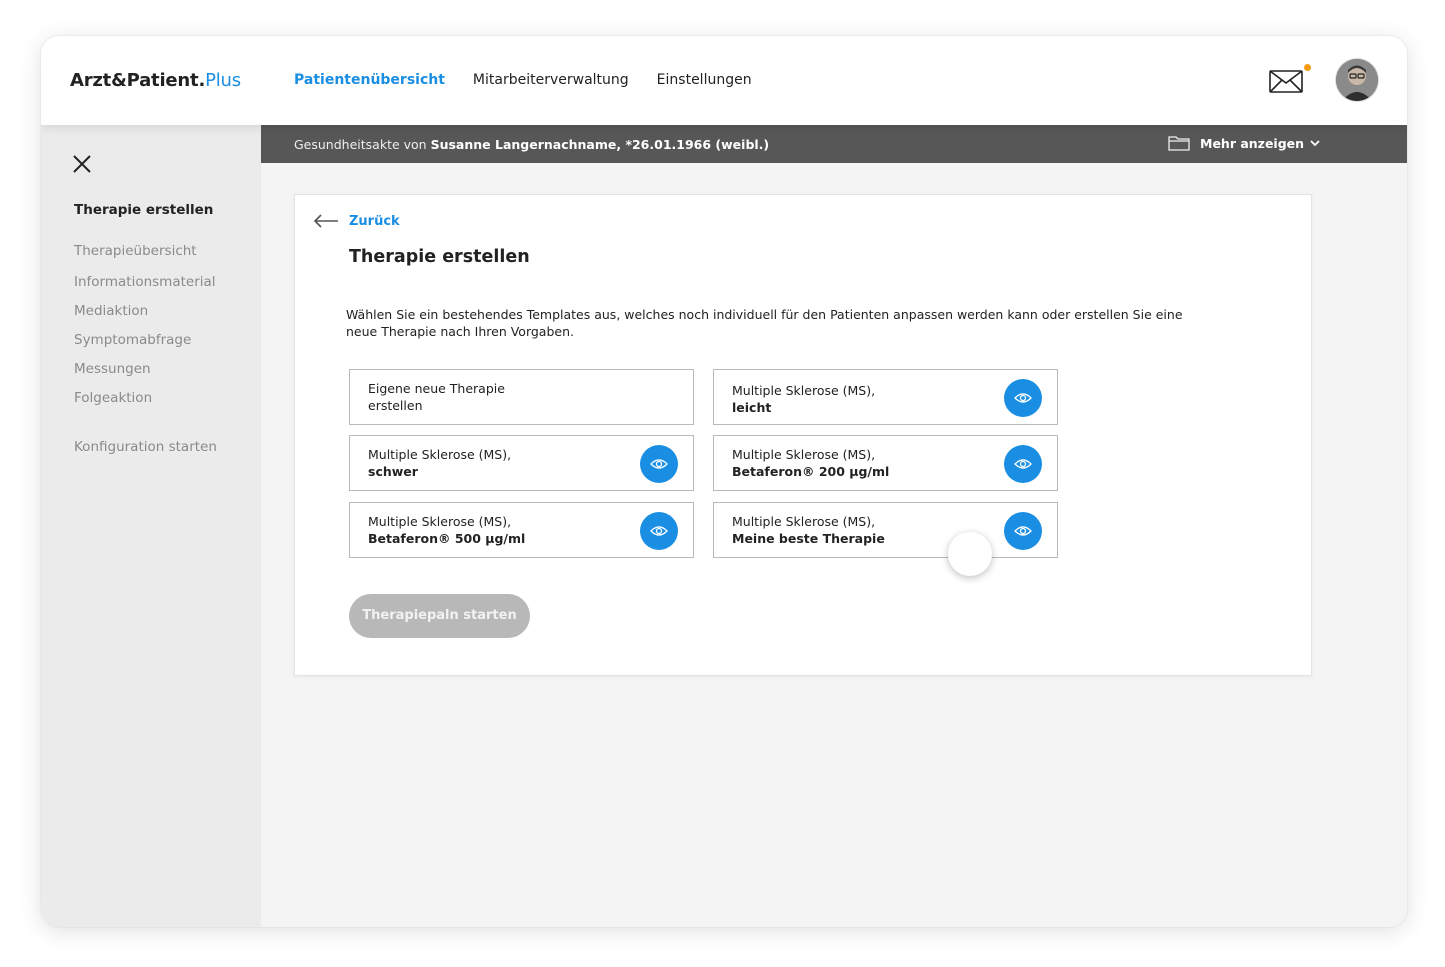  Describe the element at coordinates (82, 164) in the screenshot. I see `close-icon` at that location.